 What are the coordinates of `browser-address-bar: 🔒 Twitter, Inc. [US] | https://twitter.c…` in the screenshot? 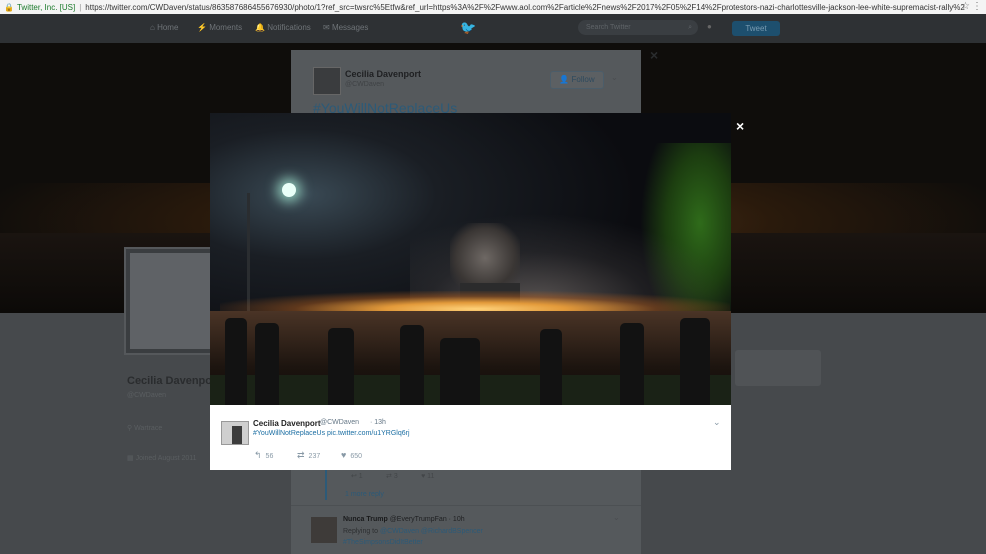 It's located at (493, 7).